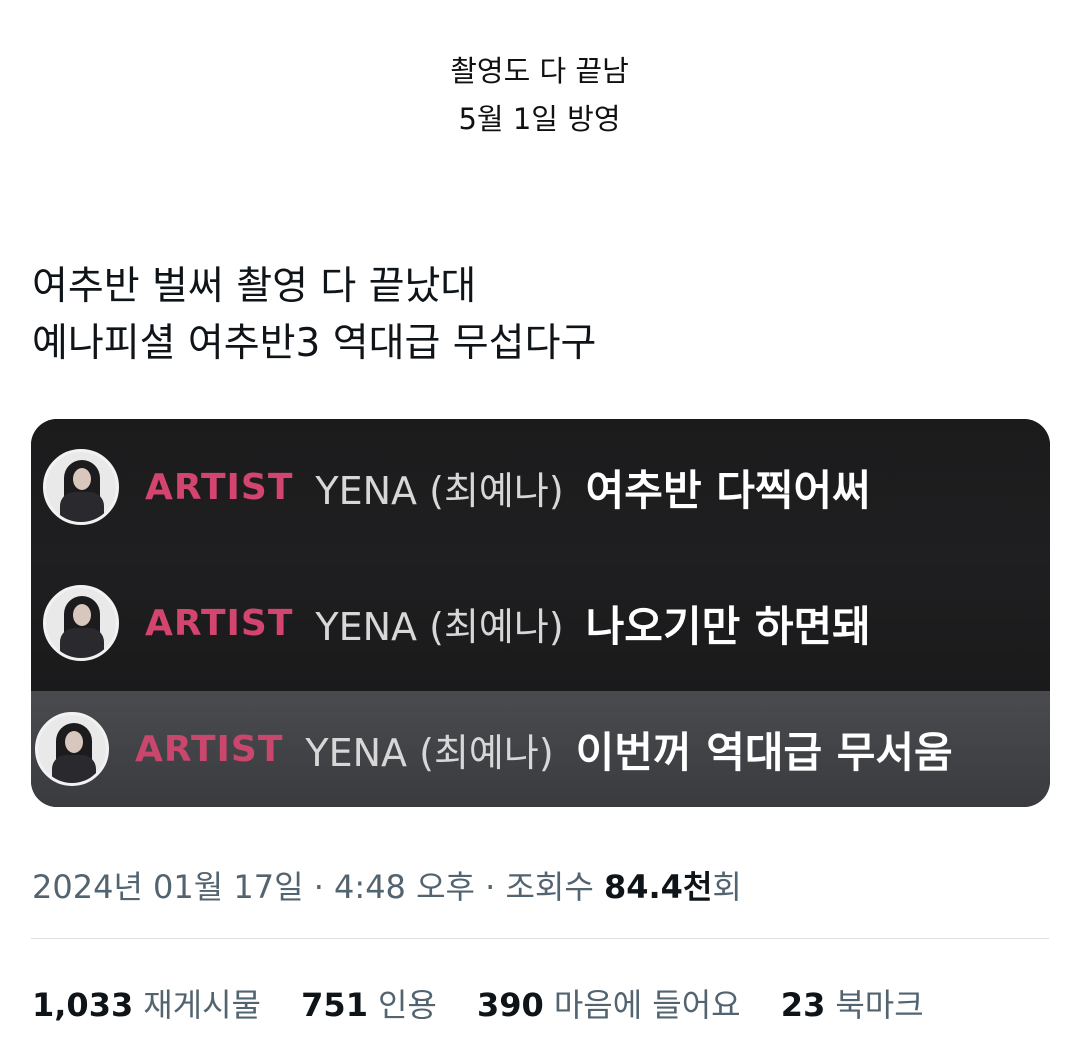  I want to click on quotes-count: 751, so click(334, 1005).